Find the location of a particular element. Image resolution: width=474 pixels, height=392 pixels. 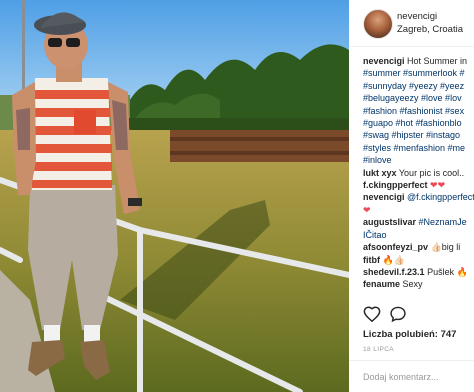

heart-icon is located at coordinates (372, 314).